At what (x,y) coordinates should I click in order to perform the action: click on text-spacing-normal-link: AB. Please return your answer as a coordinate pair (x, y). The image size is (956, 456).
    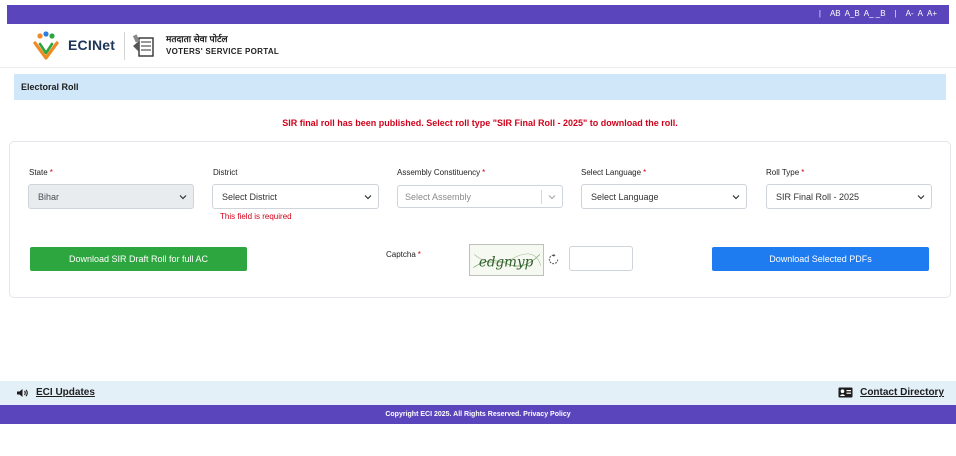
    Looking at the image, I should click on (835, 13).